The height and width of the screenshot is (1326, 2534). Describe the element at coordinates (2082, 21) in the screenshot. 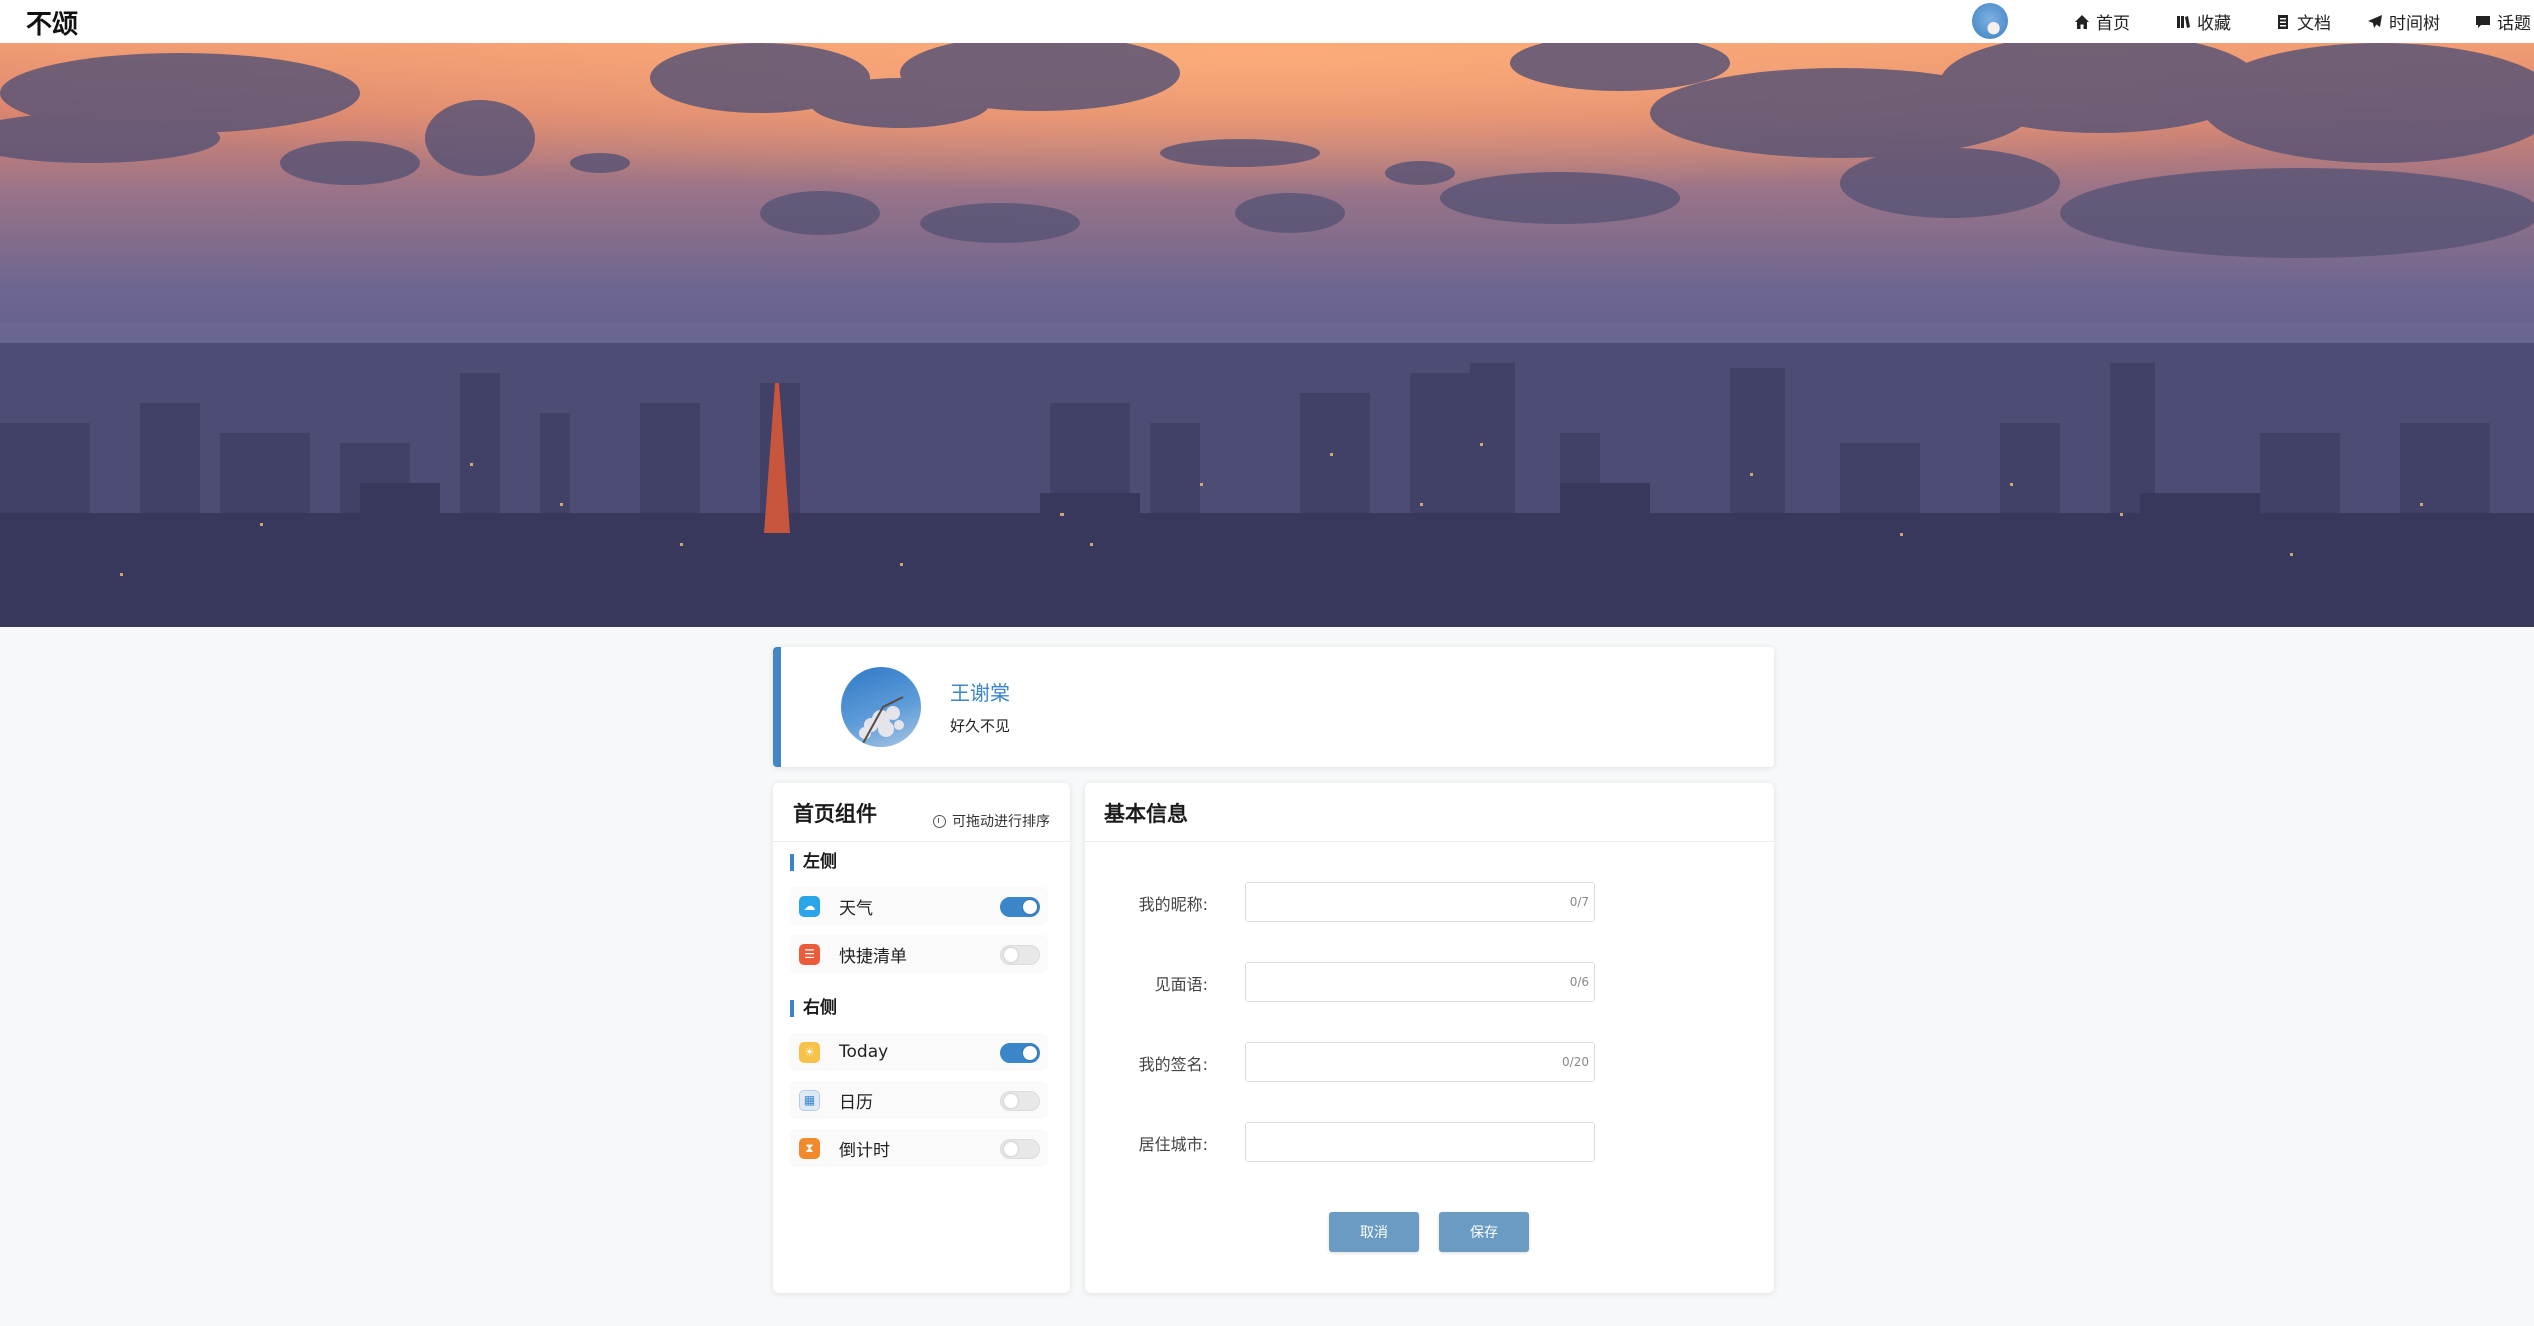

I see `home-icon` at that location.